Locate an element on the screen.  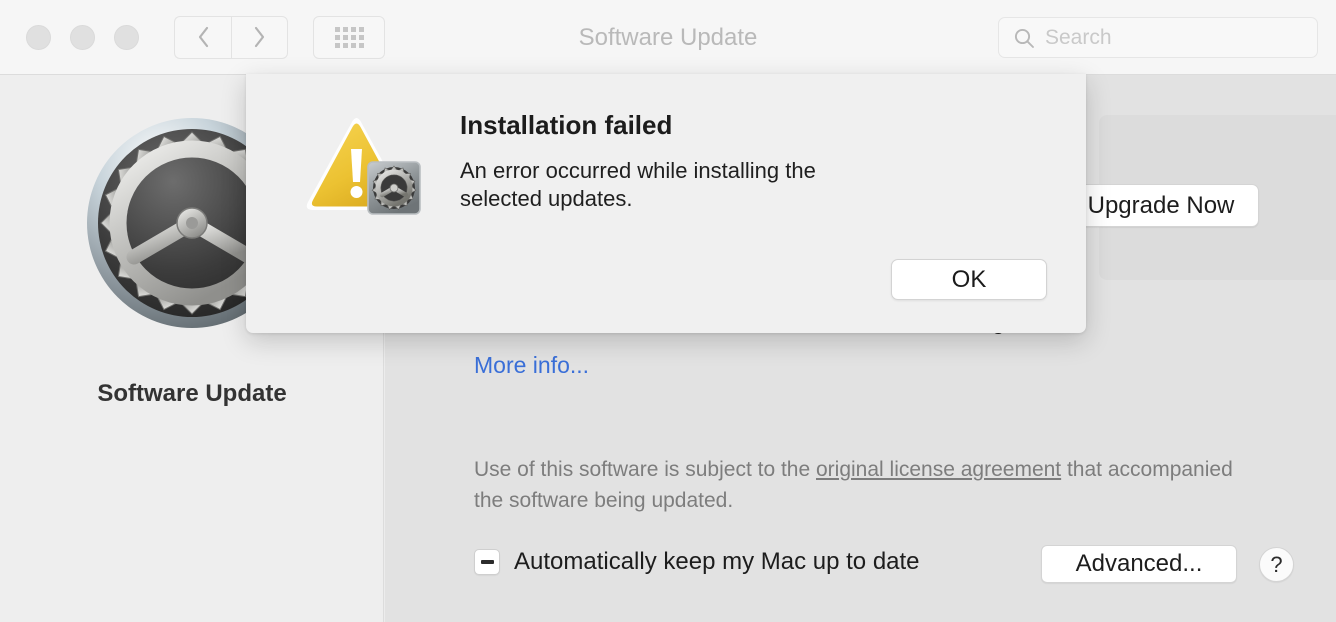
auto-update-checkbox is located at coordinates (487, 562).